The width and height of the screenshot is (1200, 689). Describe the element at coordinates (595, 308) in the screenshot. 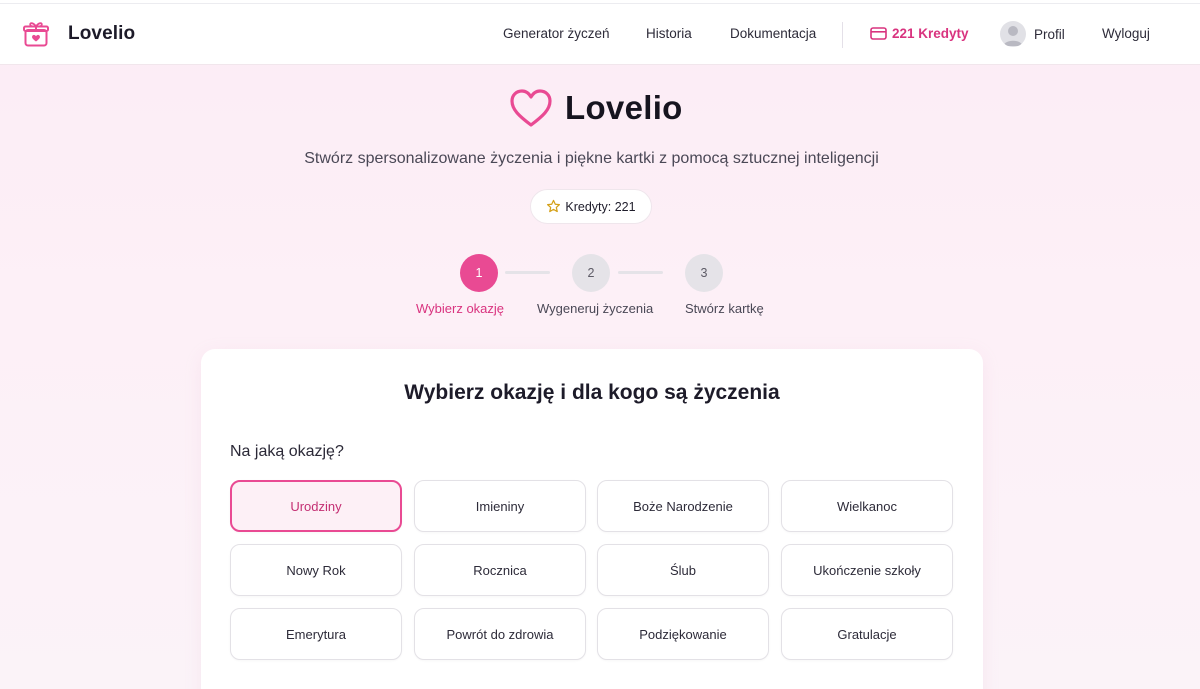

I see `step-2-label: Wygeneruj życzenia` at that location.